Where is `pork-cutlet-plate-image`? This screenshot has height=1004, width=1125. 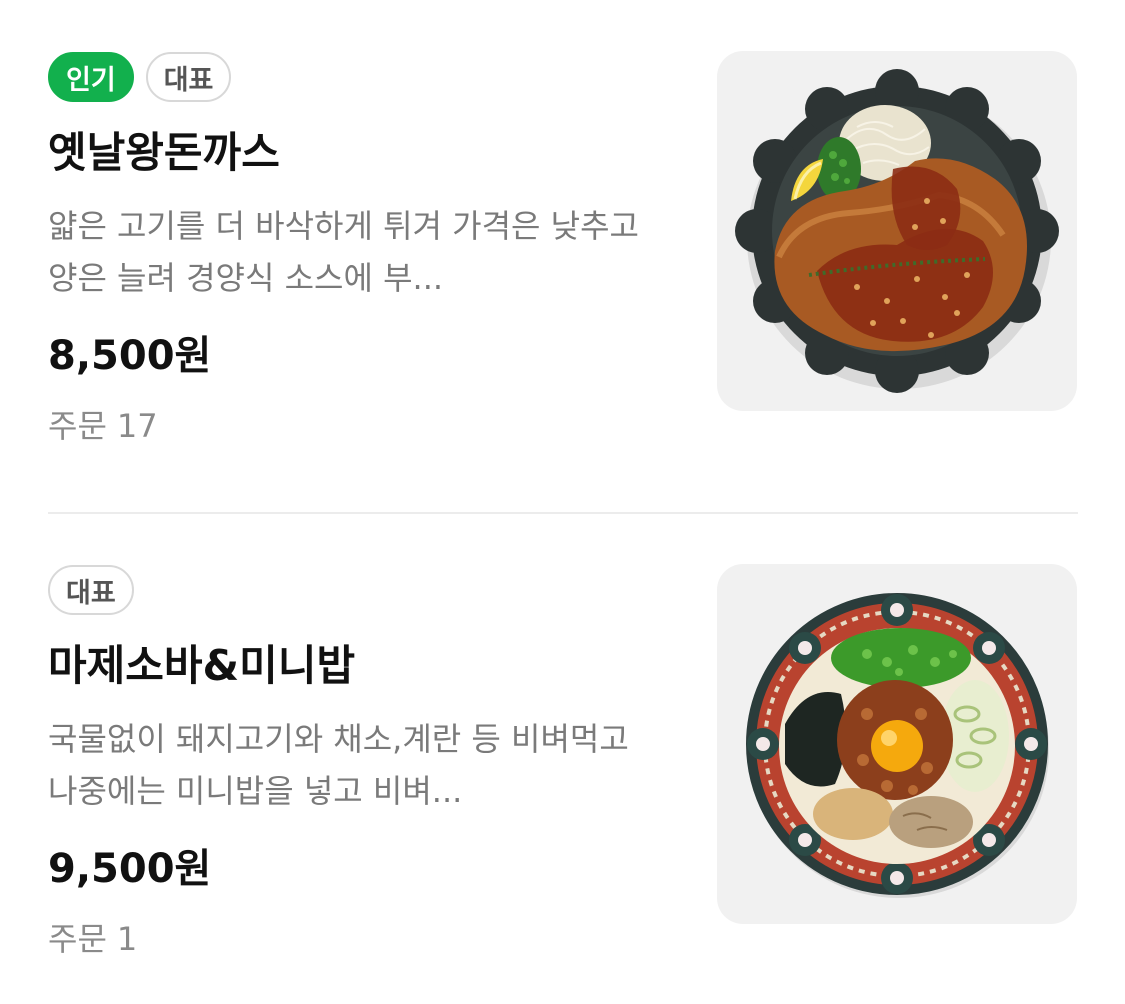
pork-cutlet-plate-image is located at coordinates (897, 231).